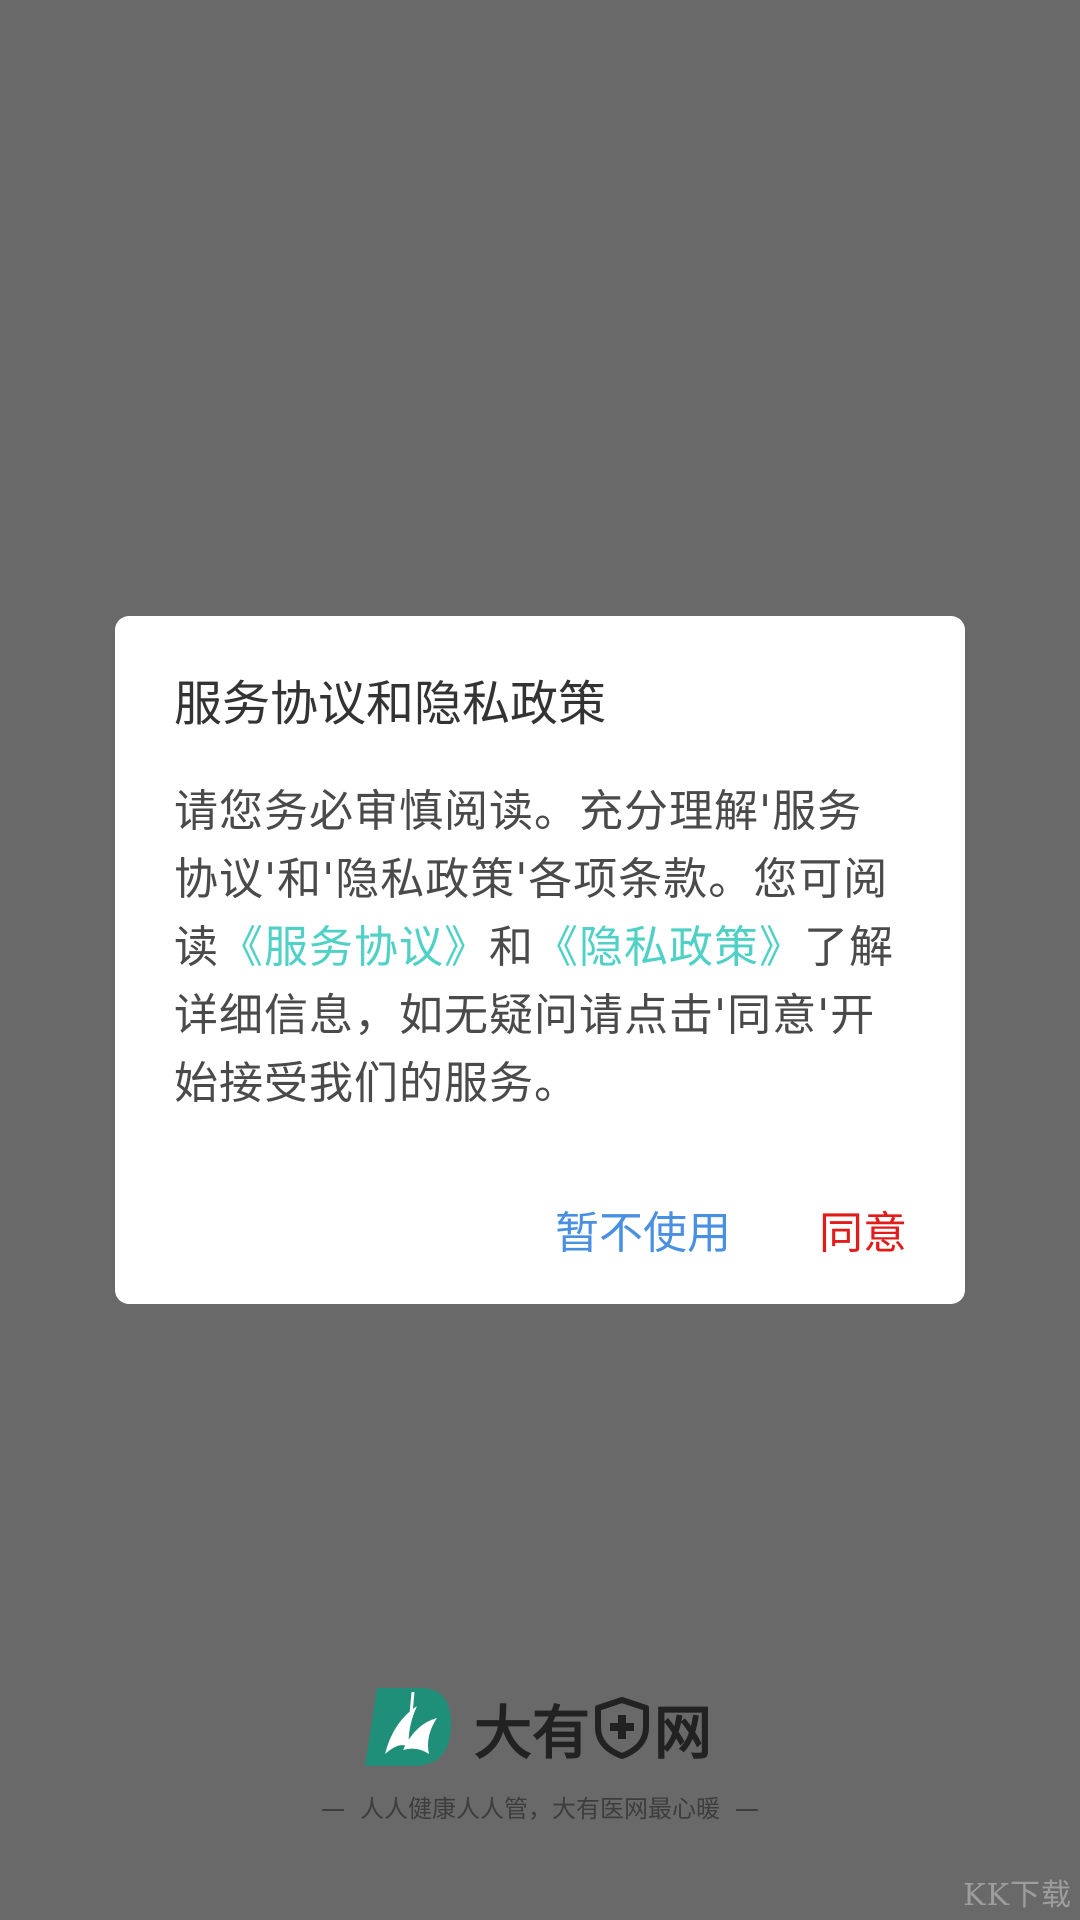  I want to click on slogan-text: 人人健康人人管，大有医网最心暖, so click(540, 1809).